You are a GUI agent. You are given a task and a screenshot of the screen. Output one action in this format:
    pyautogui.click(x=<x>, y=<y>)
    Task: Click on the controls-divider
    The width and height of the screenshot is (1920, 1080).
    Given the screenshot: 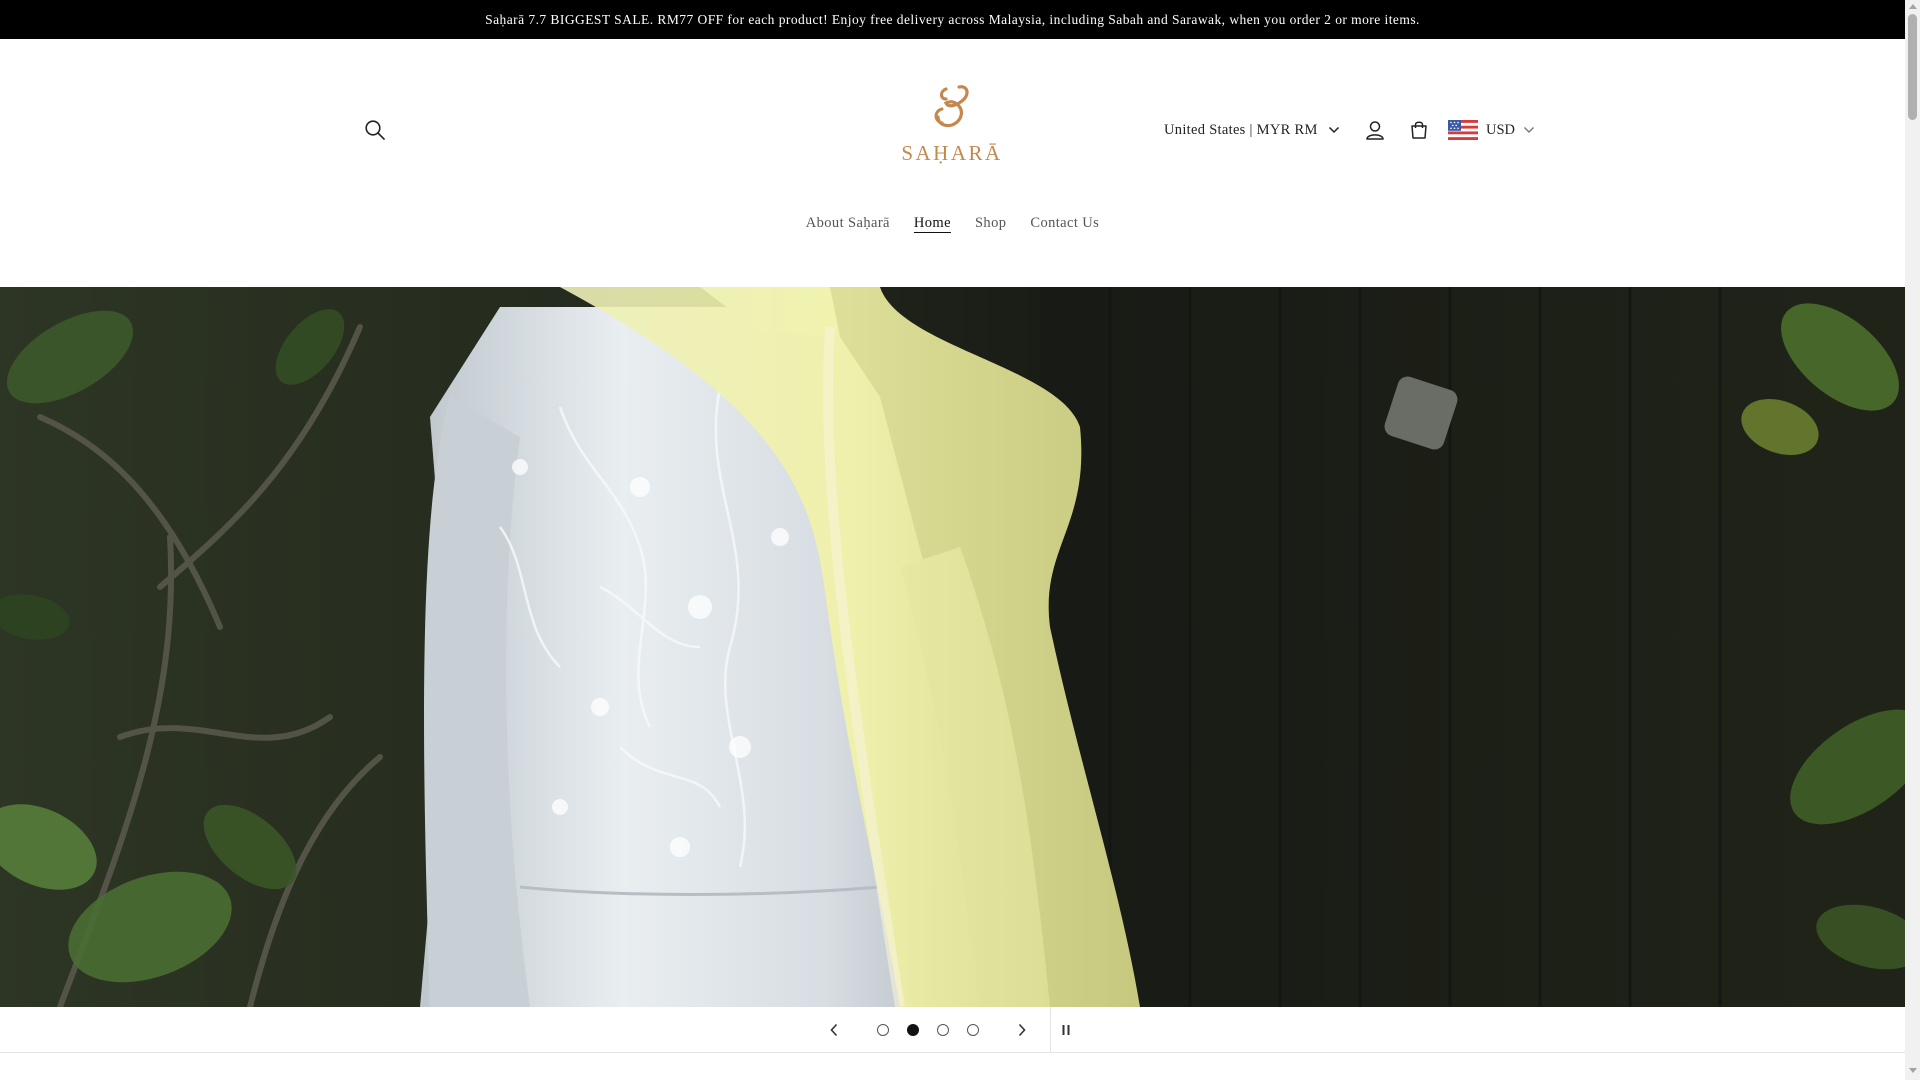 What is the action you would take?
    pyautogui.click(x=1050, y=1030)
    